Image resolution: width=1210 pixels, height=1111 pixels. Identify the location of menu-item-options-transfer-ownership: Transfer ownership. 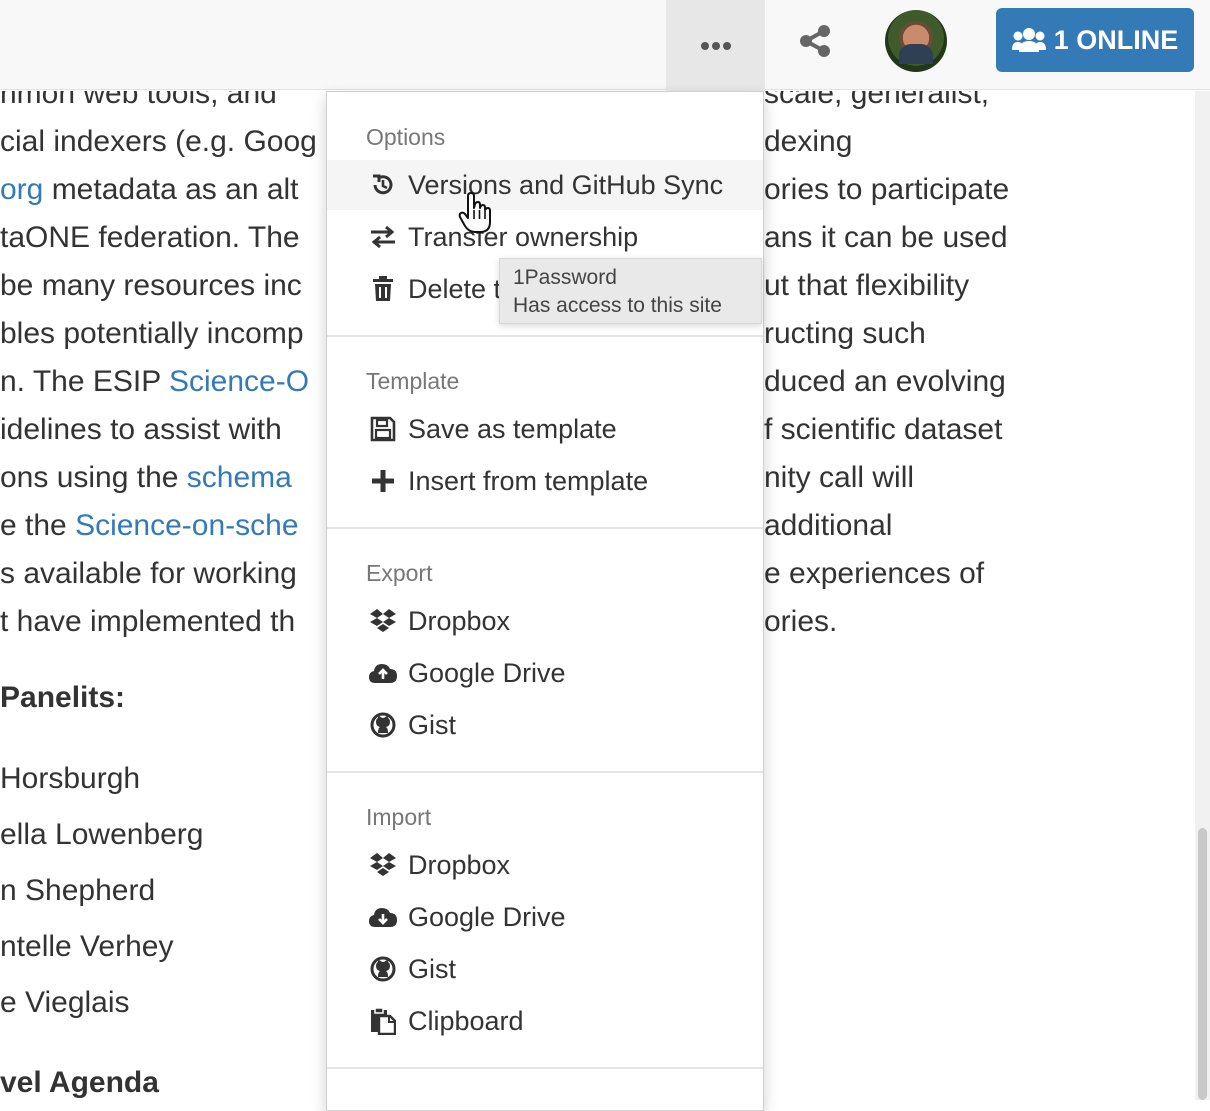
(545, 237).